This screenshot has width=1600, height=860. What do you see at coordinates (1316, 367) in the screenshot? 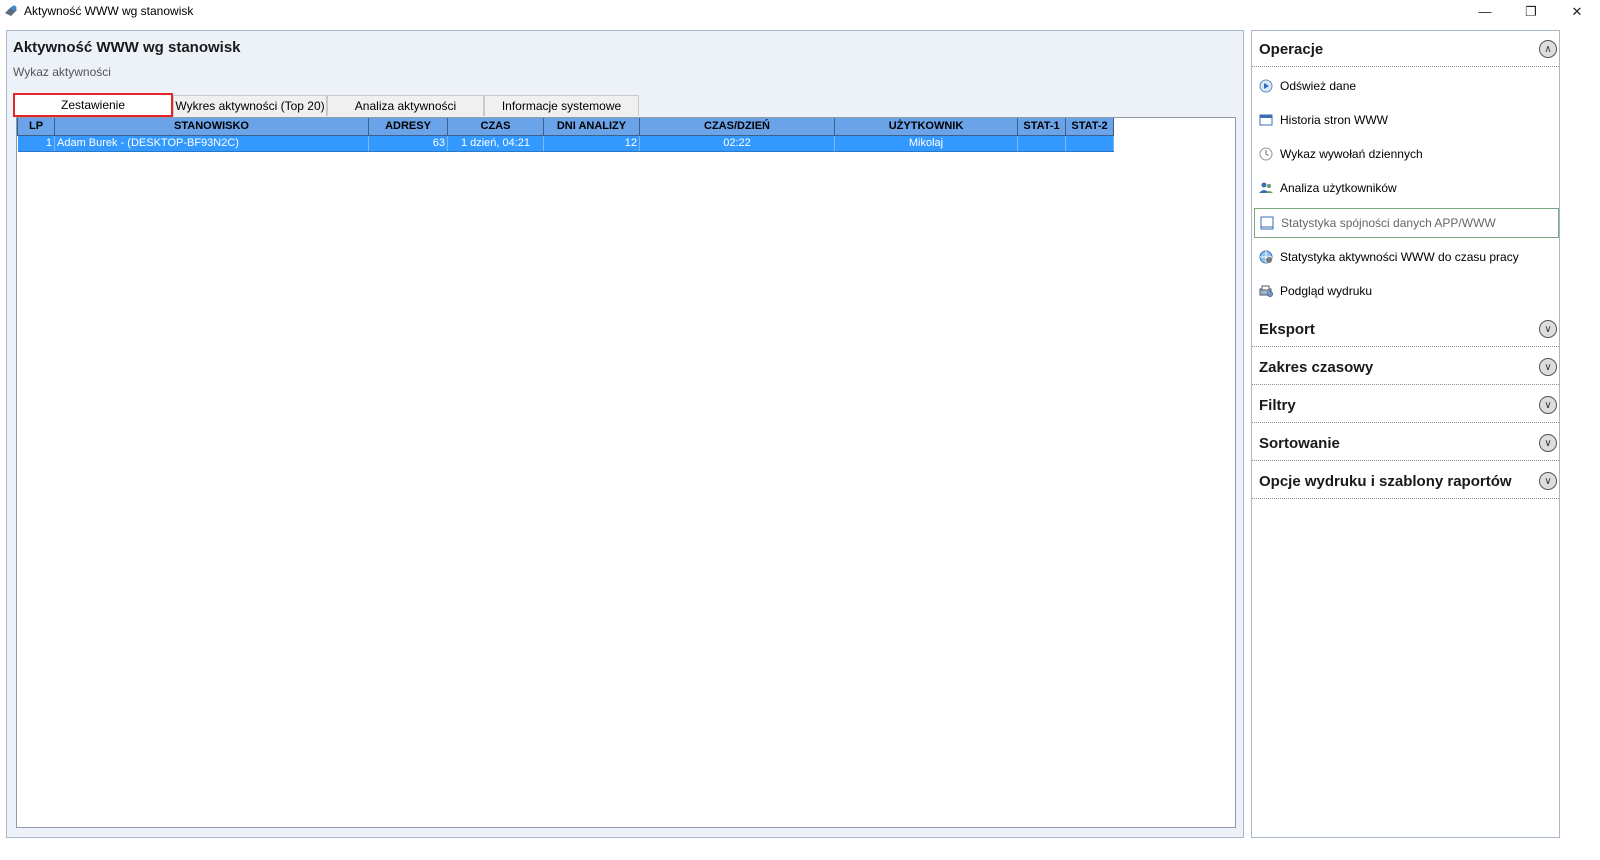
I see `section-title-zakres-czasowy: Zakres czasowy` at bounding box center [1316, 367].